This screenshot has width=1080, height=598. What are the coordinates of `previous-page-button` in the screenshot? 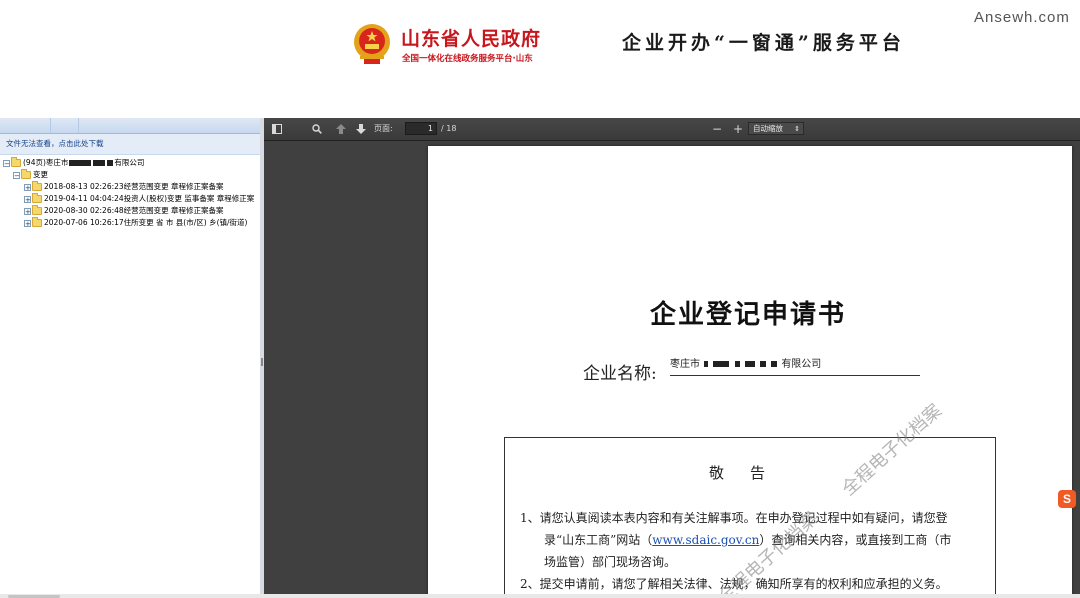 It's located at (341, 129).